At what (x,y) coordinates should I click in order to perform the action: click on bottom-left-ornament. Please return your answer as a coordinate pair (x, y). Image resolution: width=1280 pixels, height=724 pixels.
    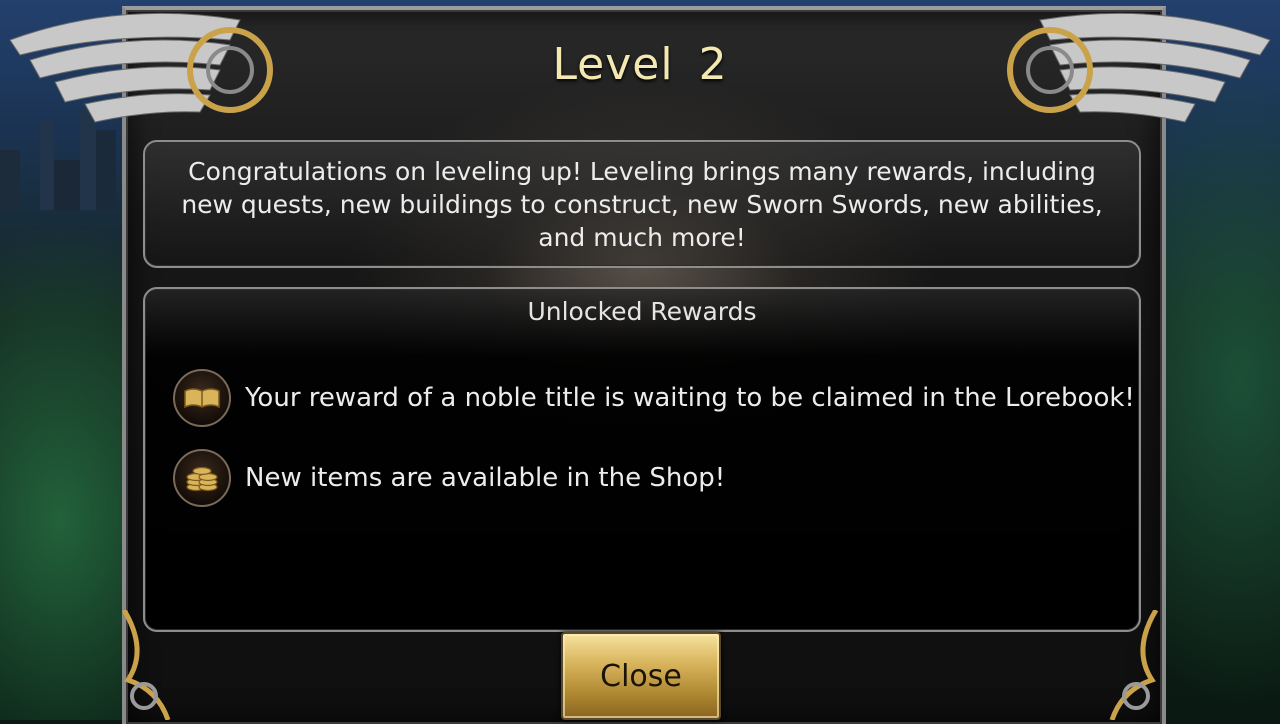
    Looking at the image, I should click on (146, 665).